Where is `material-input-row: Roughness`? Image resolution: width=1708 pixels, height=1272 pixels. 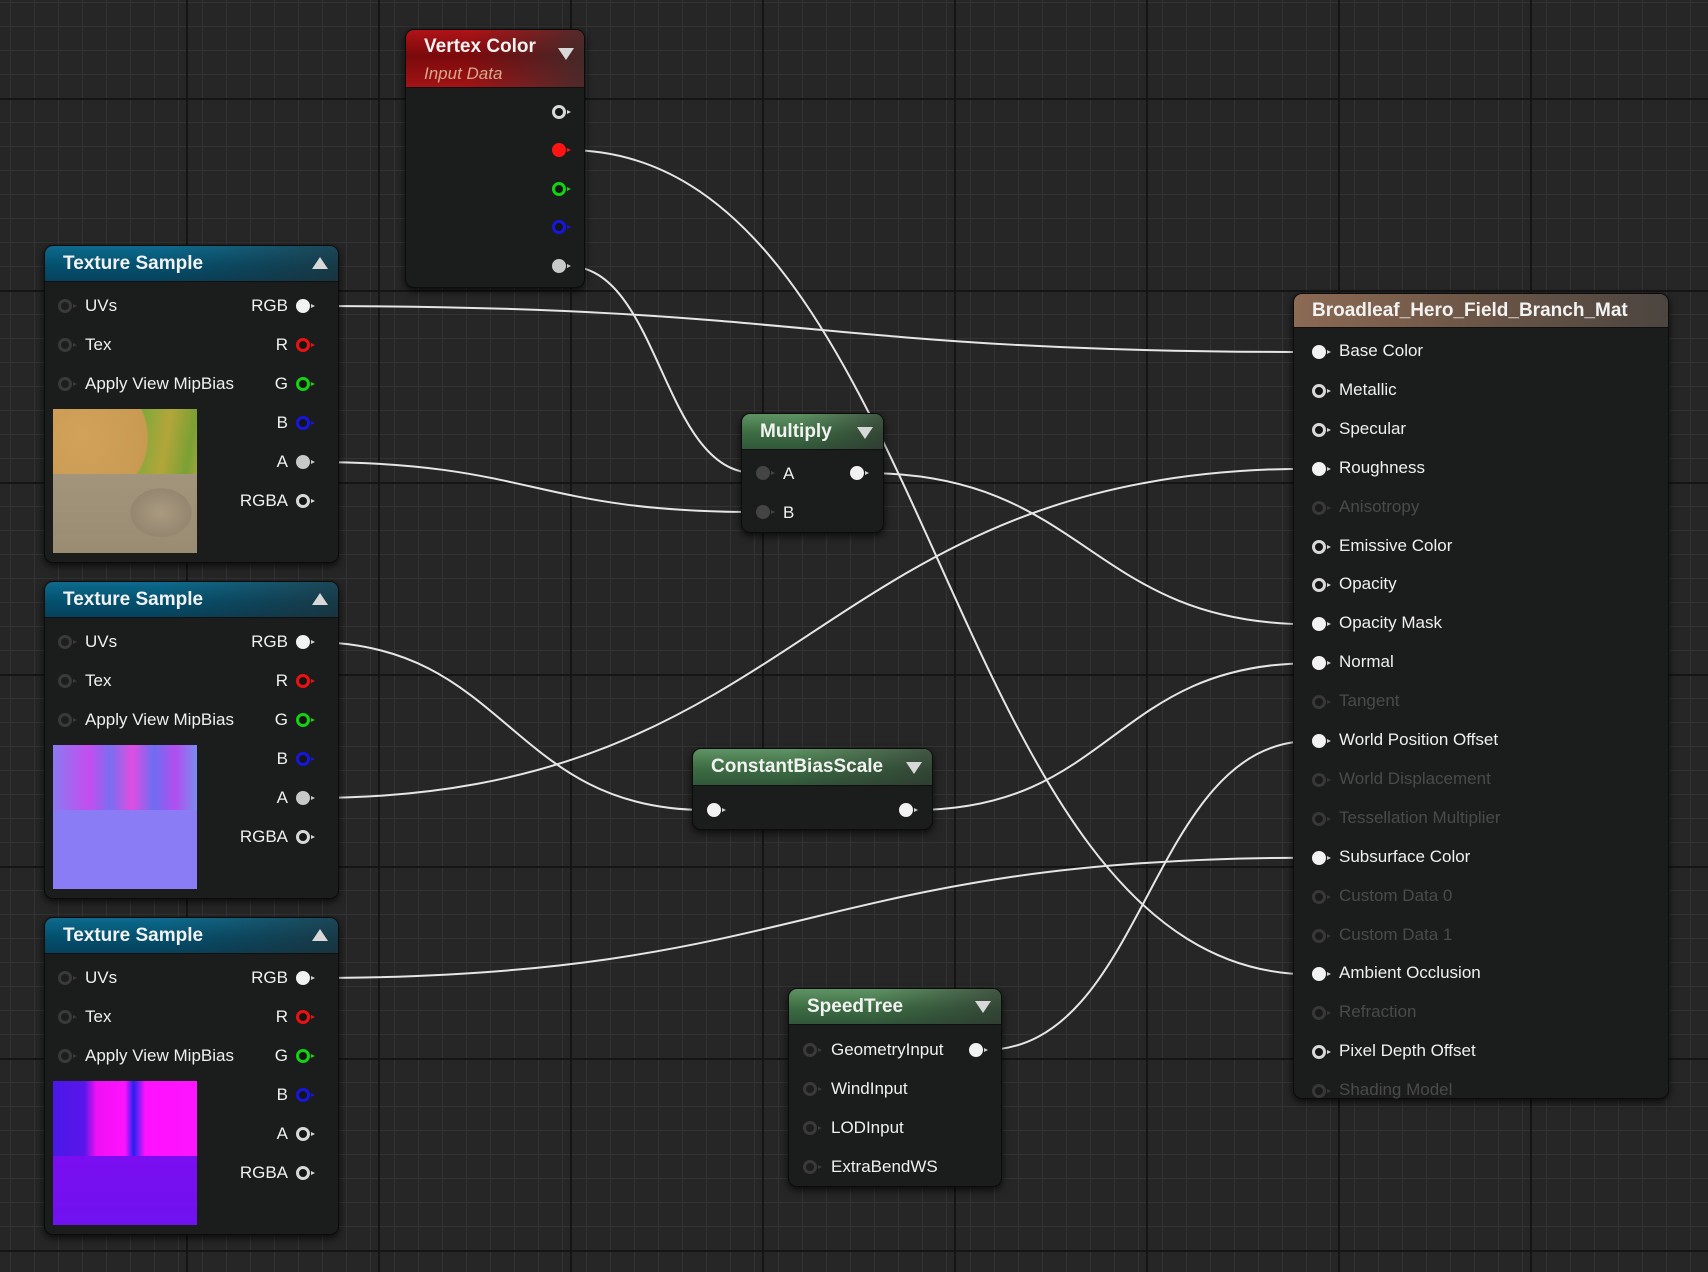 material-input-row: Roughness is located at coordinates (1474, 469).